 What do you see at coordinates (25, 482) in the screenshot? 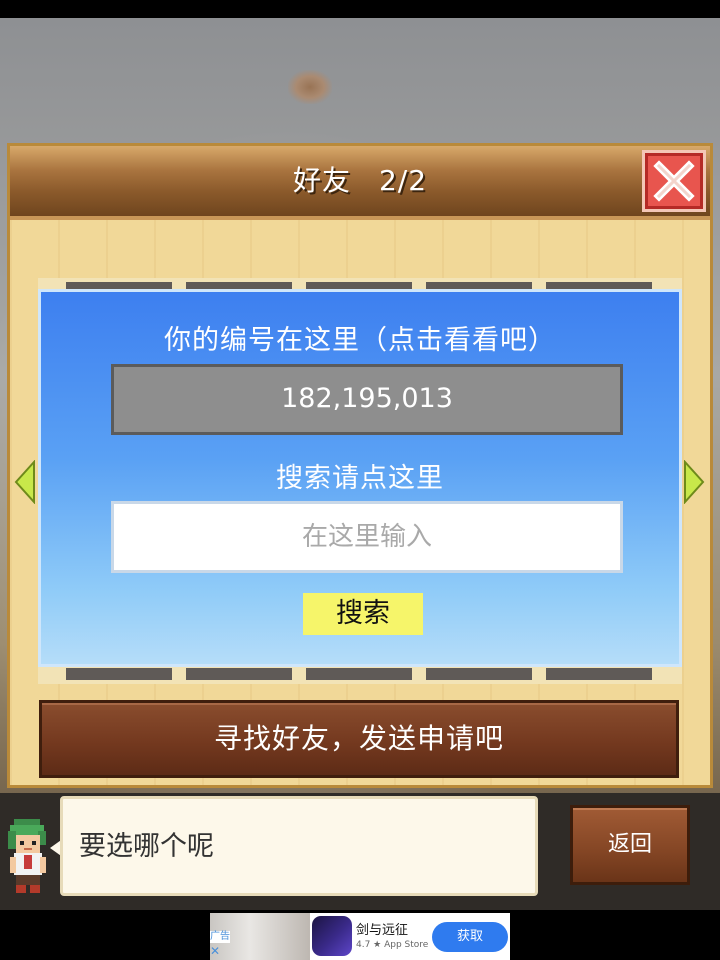
I see `previous-page-arrow-icon` at bounding box center [25, 482].